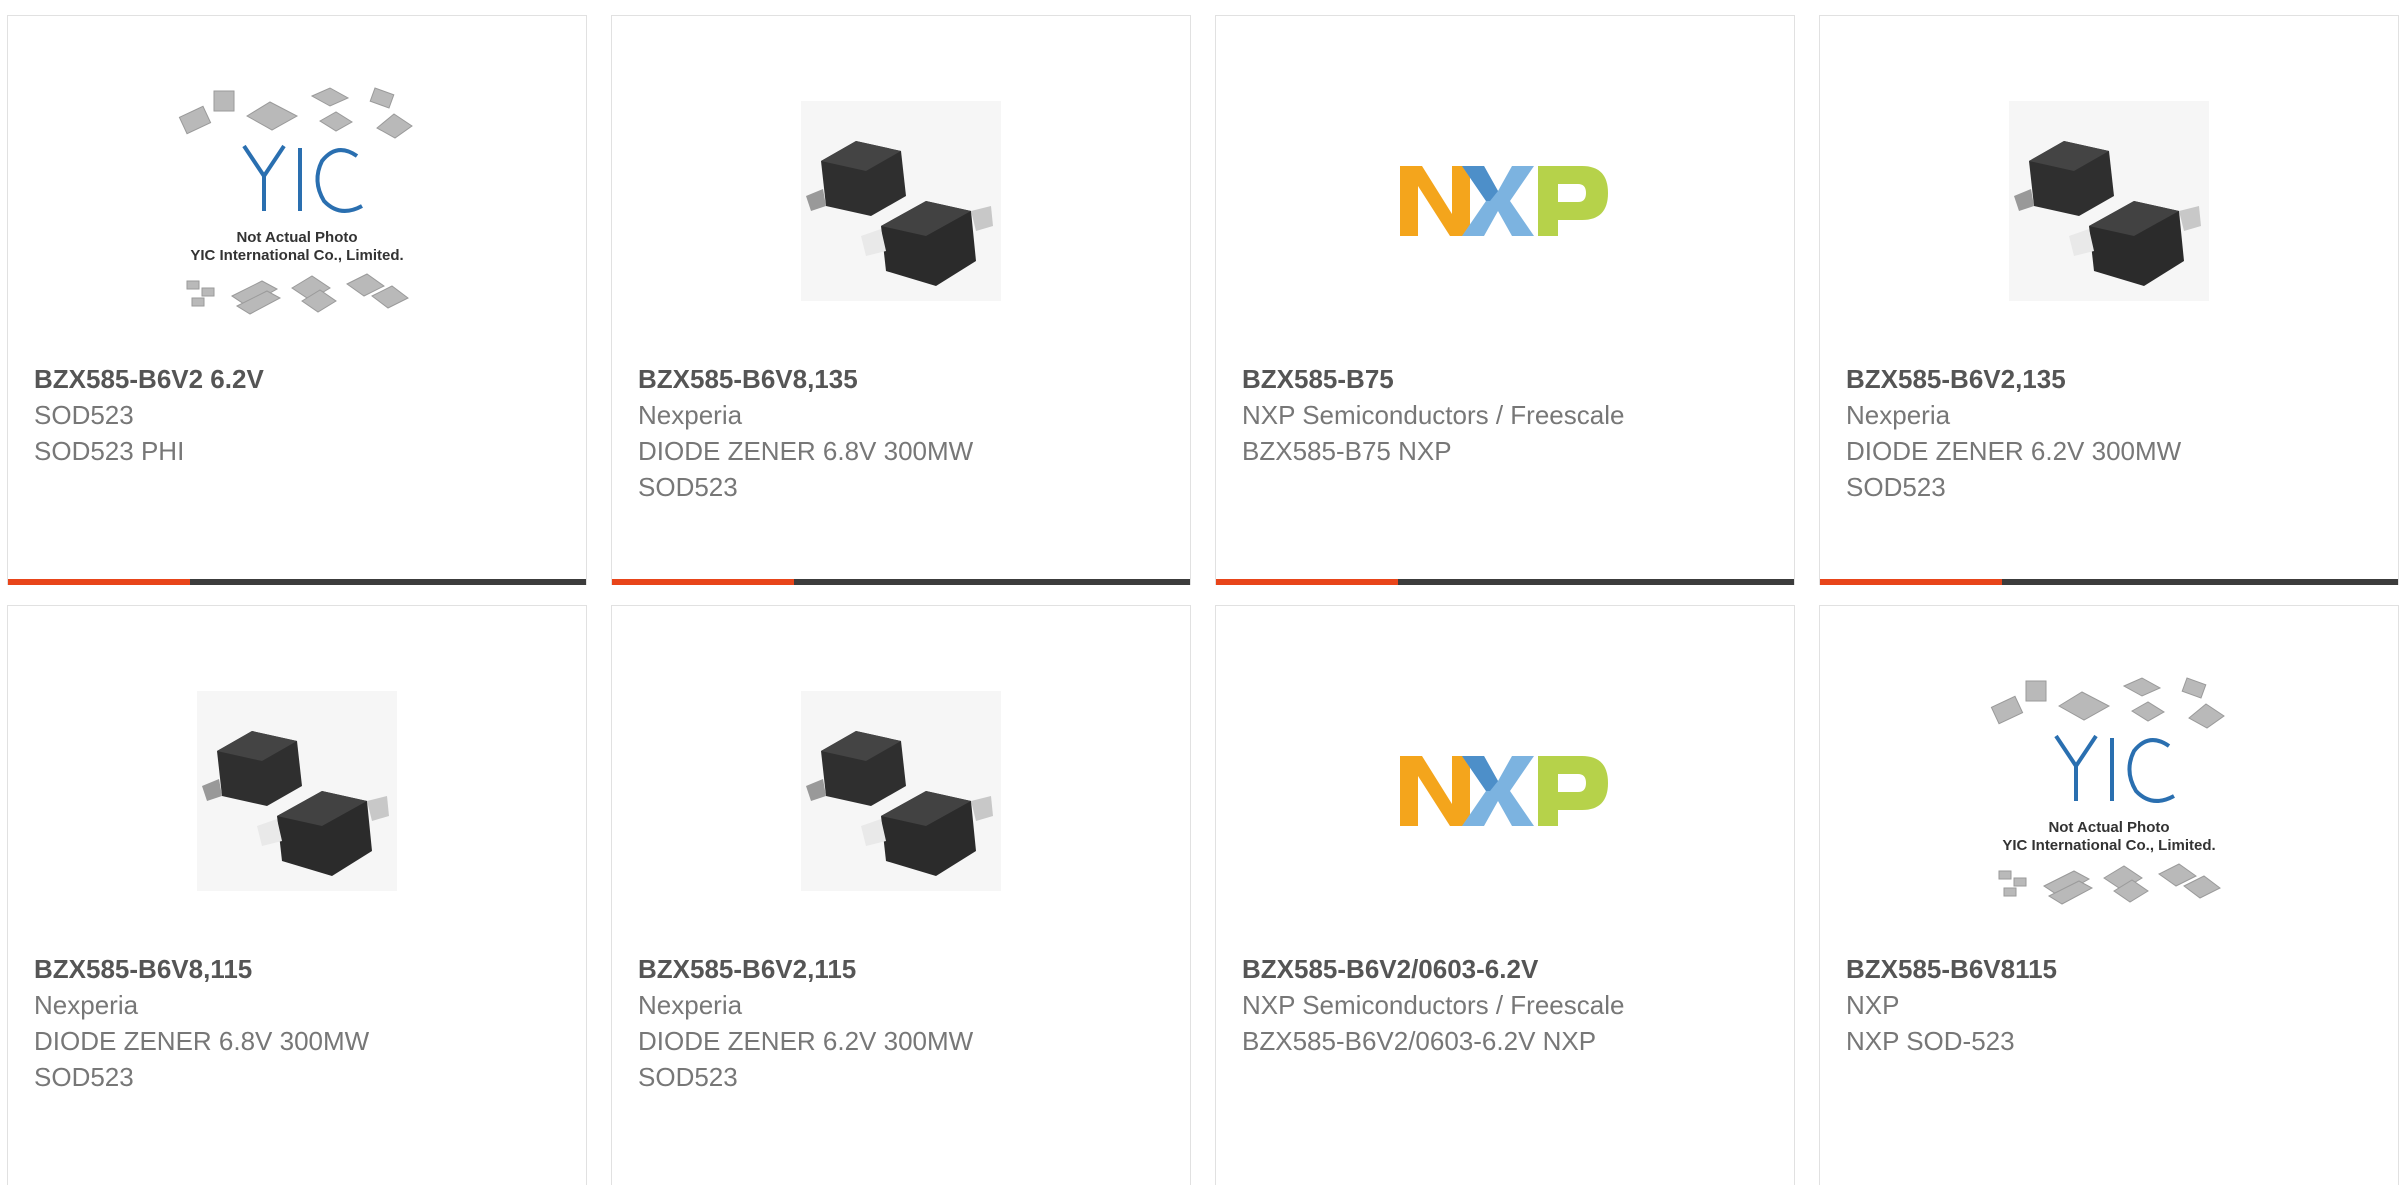 This screenshot has height=1185, width=2400. What do you see at coordinates (109, 451) in the screenshot?
I see `description: SOD523 PHI` at bounding box center [109, 451].